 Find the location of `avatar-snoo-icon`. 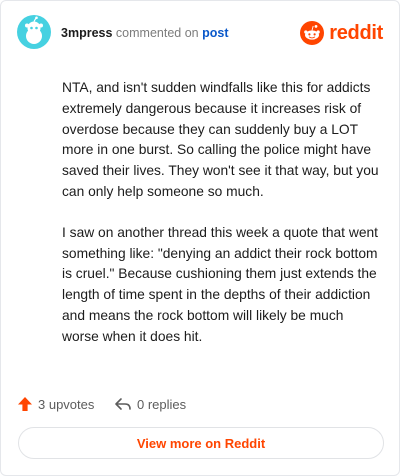

avatar-snoo-icon is located at coordinates (34, 32).